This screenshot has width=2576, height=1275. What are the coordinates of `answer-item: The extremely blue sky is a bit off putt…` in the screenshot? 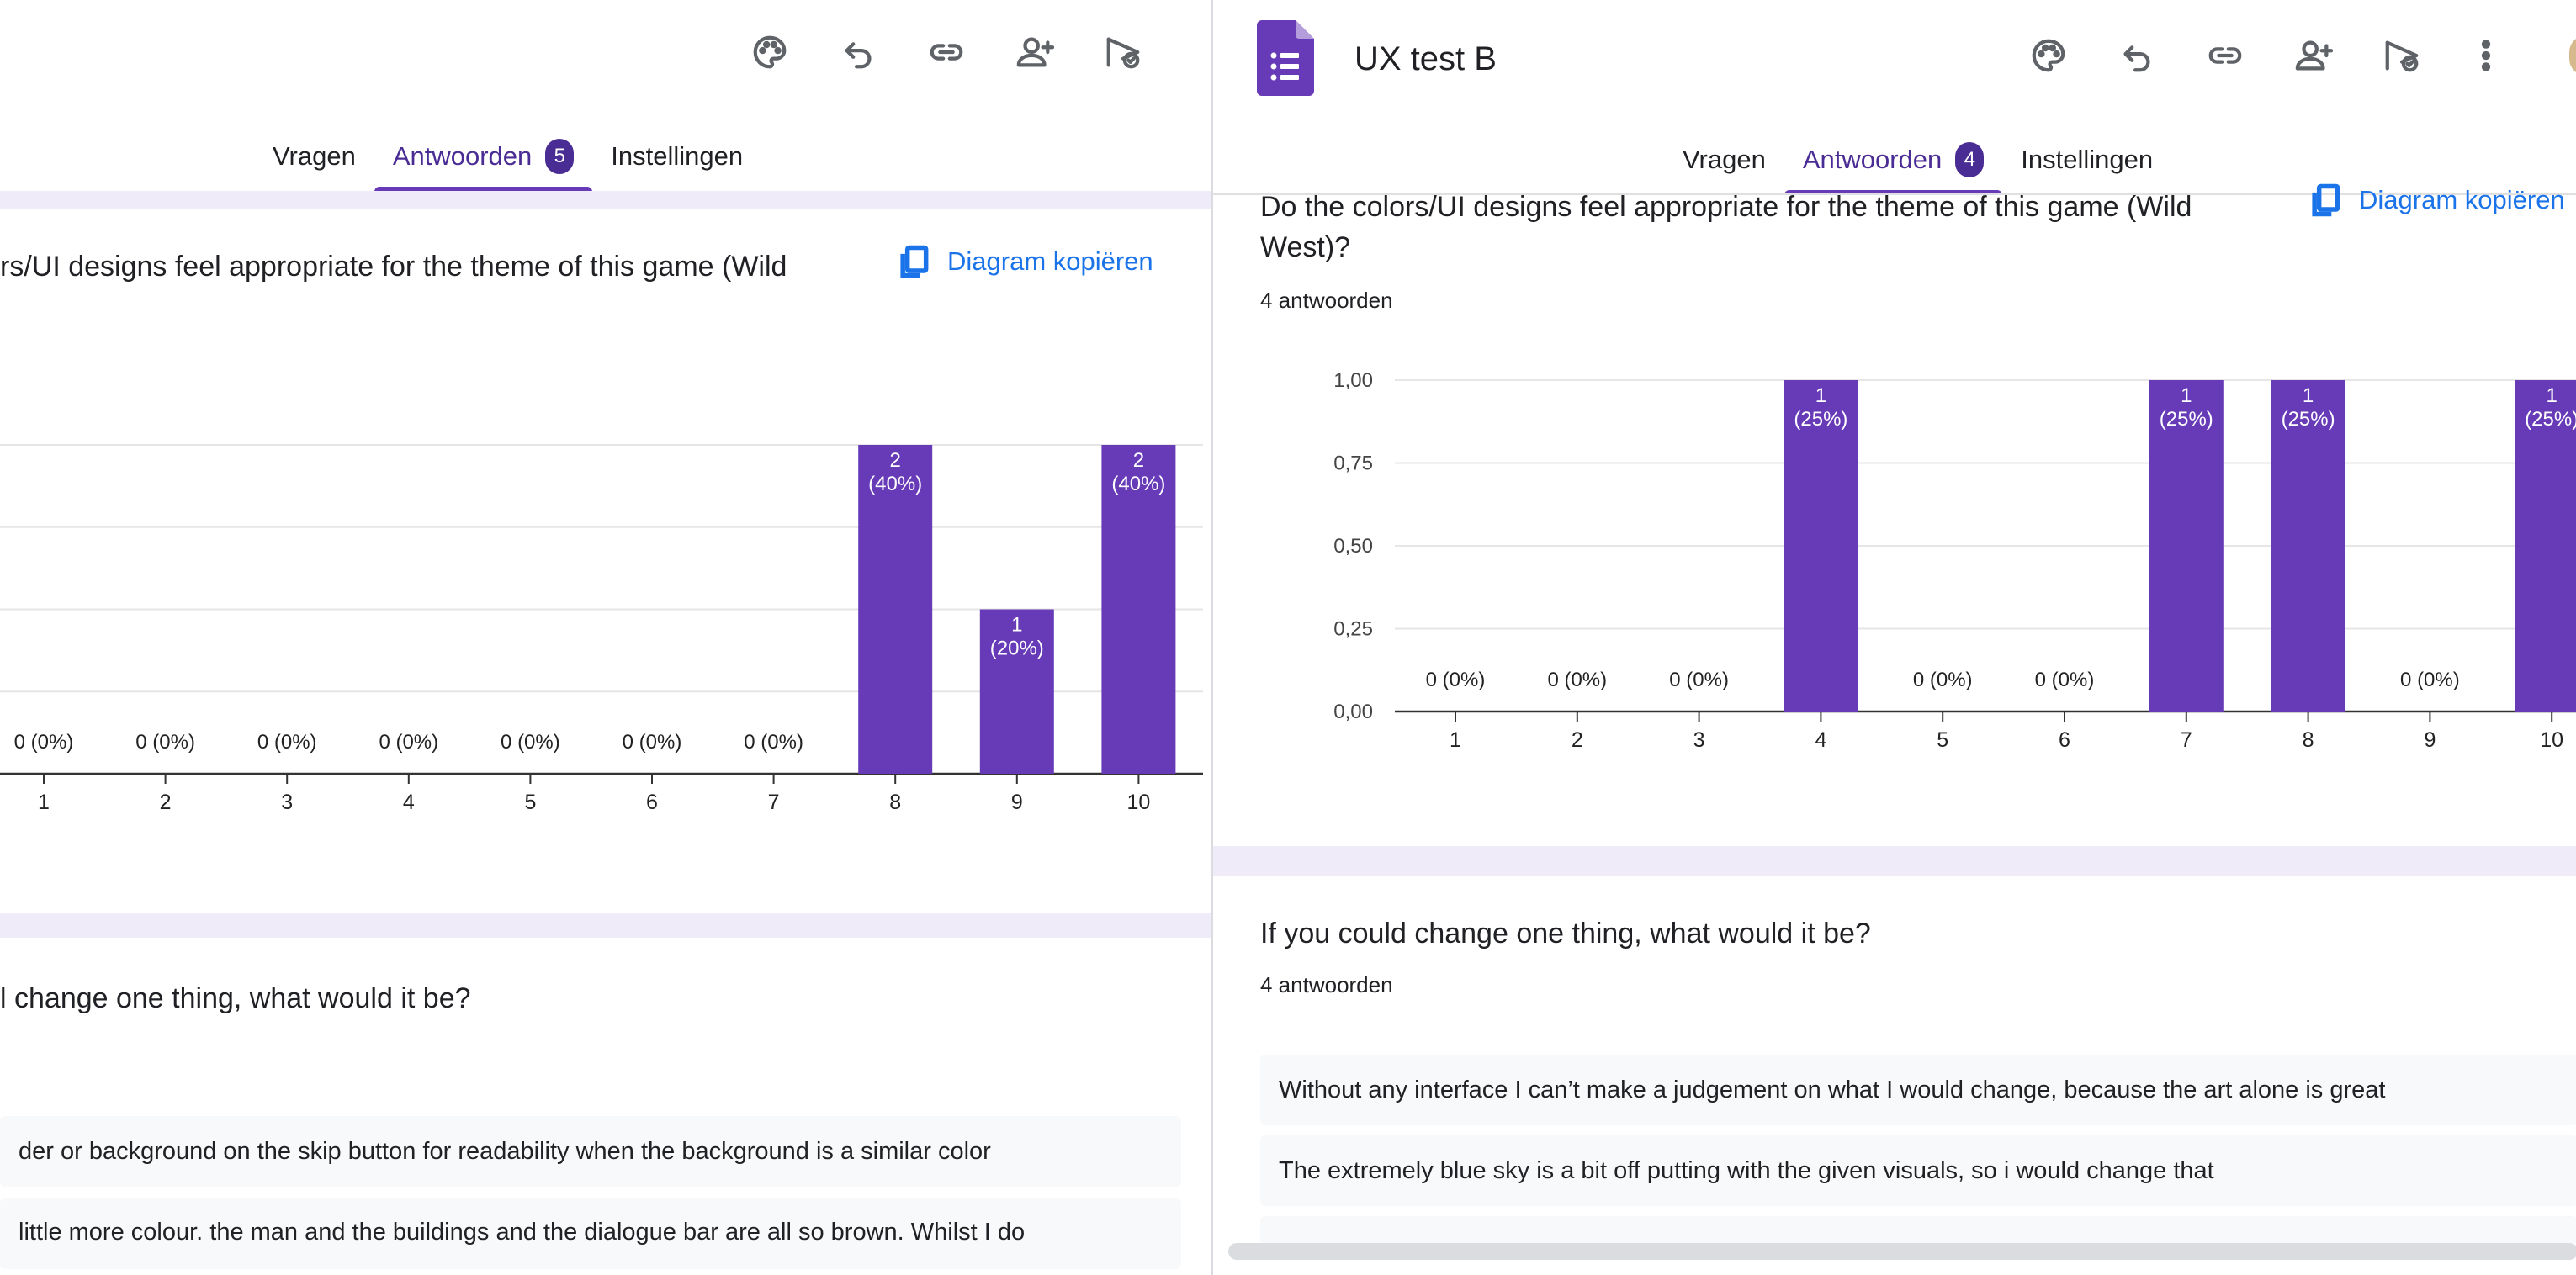 It's located at (1918, 1170).